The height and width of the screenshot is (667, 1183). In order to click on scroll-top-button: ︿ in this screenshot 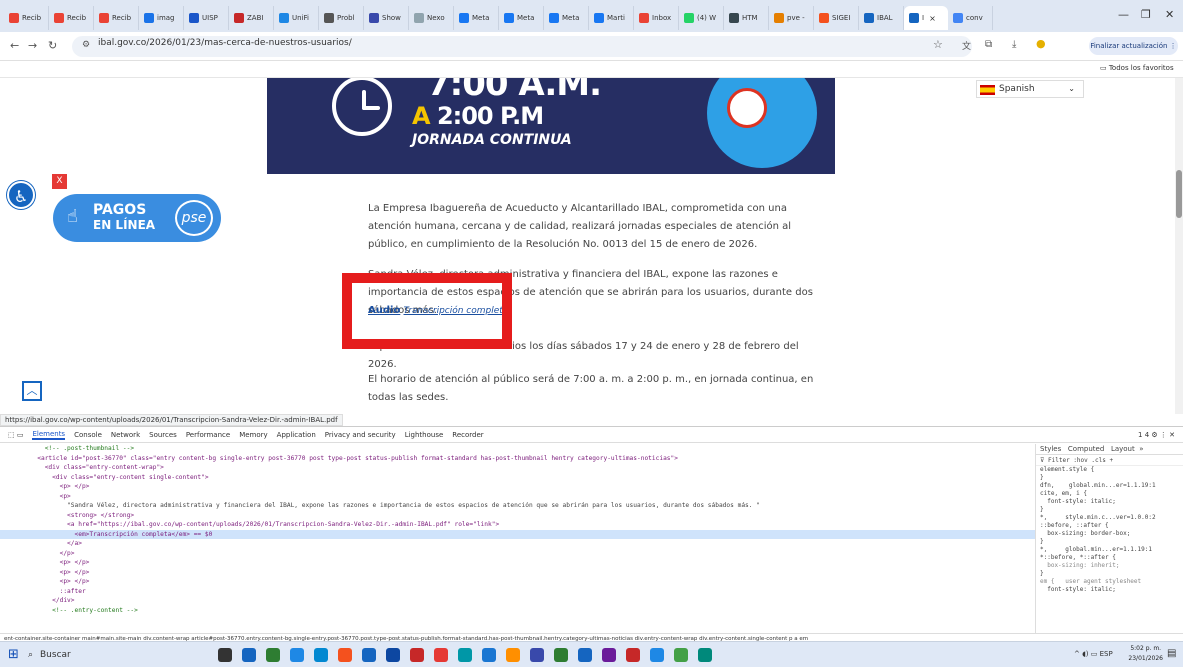, I will do `click(32, 391)`.